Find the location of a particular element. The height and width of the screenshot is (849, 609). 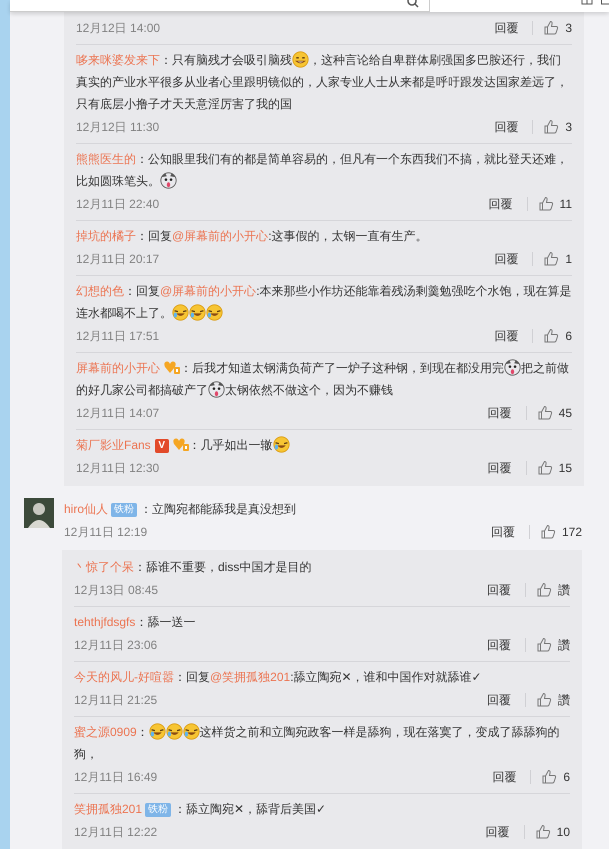

comment-text: tehthjfdsgfs：舔一送一 is located at coordinates (135, 622).